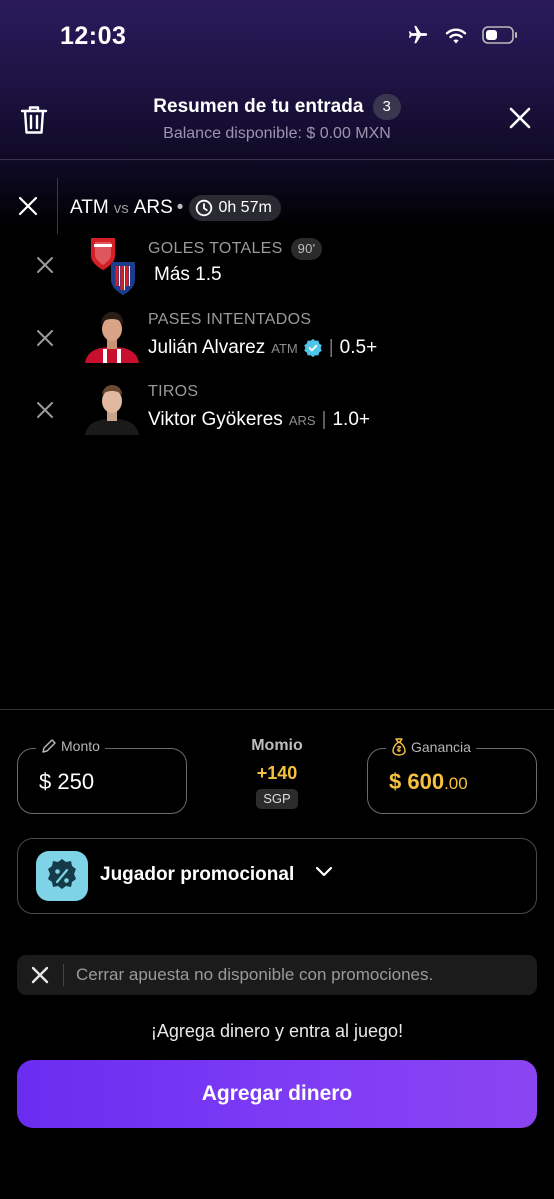 This screenshot has height=1199, width=554. What do you see at coordinates (456, 36) in the screenshot?
I see `wifi-icon` at bounding box center [456, 36].